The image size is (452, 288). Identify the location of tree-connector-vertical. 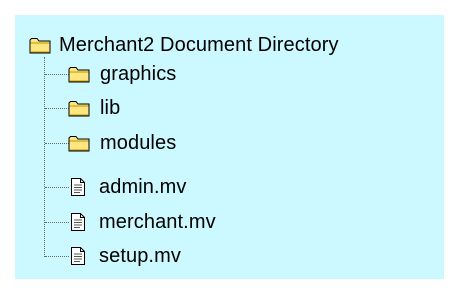
(44, 157).